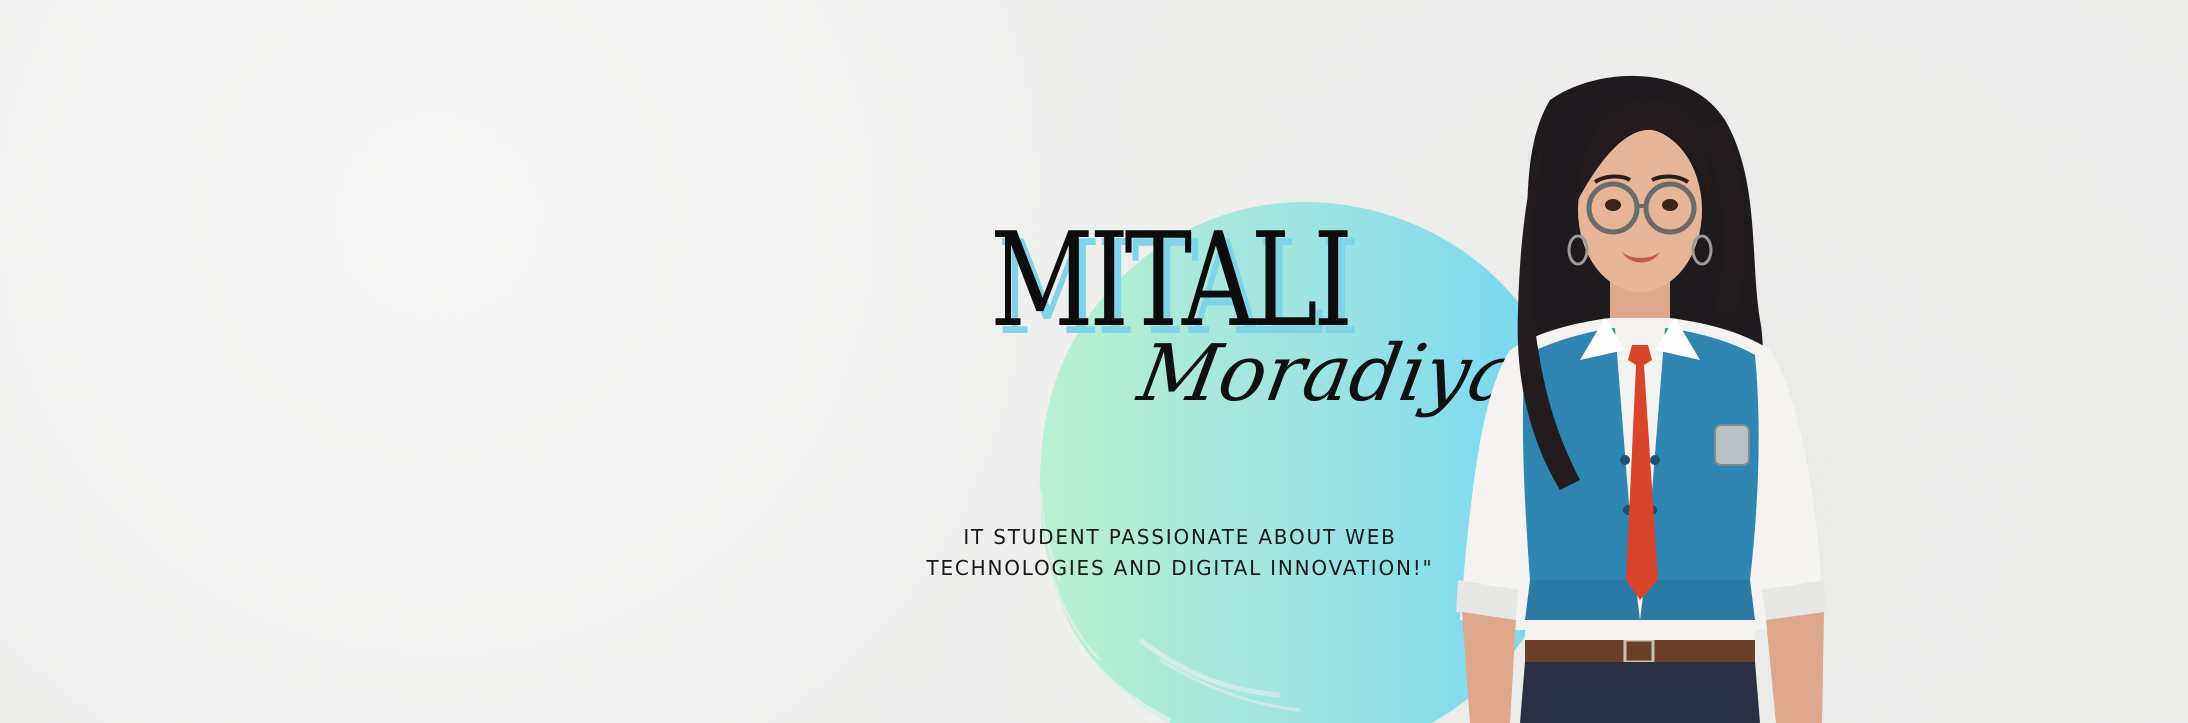 The width and height of the screenshot is (2188, 723). Describe the element at coordinates (1171, 280) in the screenshot. I see `first-name-heading: MITALI` at that location.